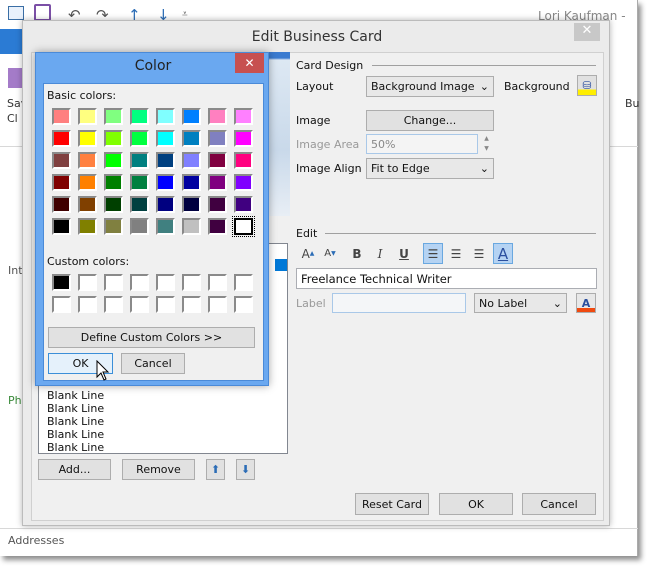 The height and width of the screenshot is (566, 650). I want to click on image-area-input: 50%, so click(422, 144).